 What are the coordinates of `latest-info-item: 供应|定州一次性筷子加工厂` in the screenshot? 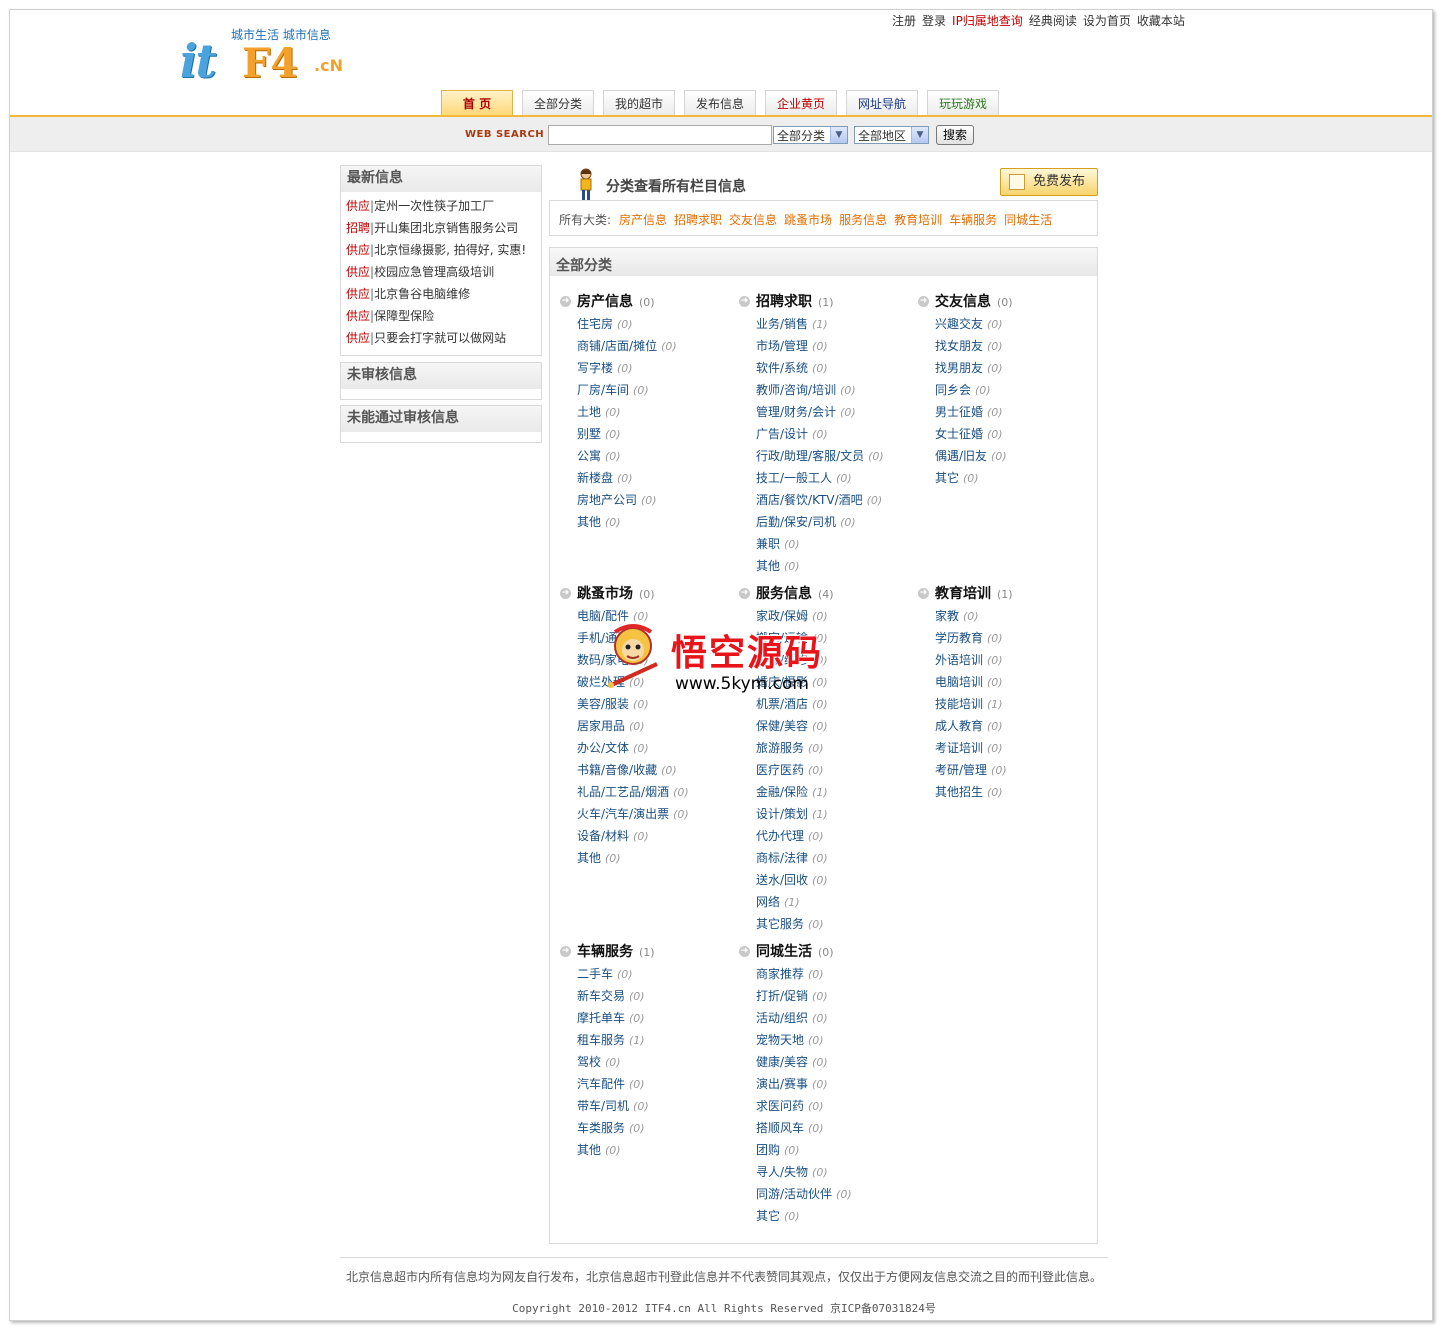 It's located at (443, 210).